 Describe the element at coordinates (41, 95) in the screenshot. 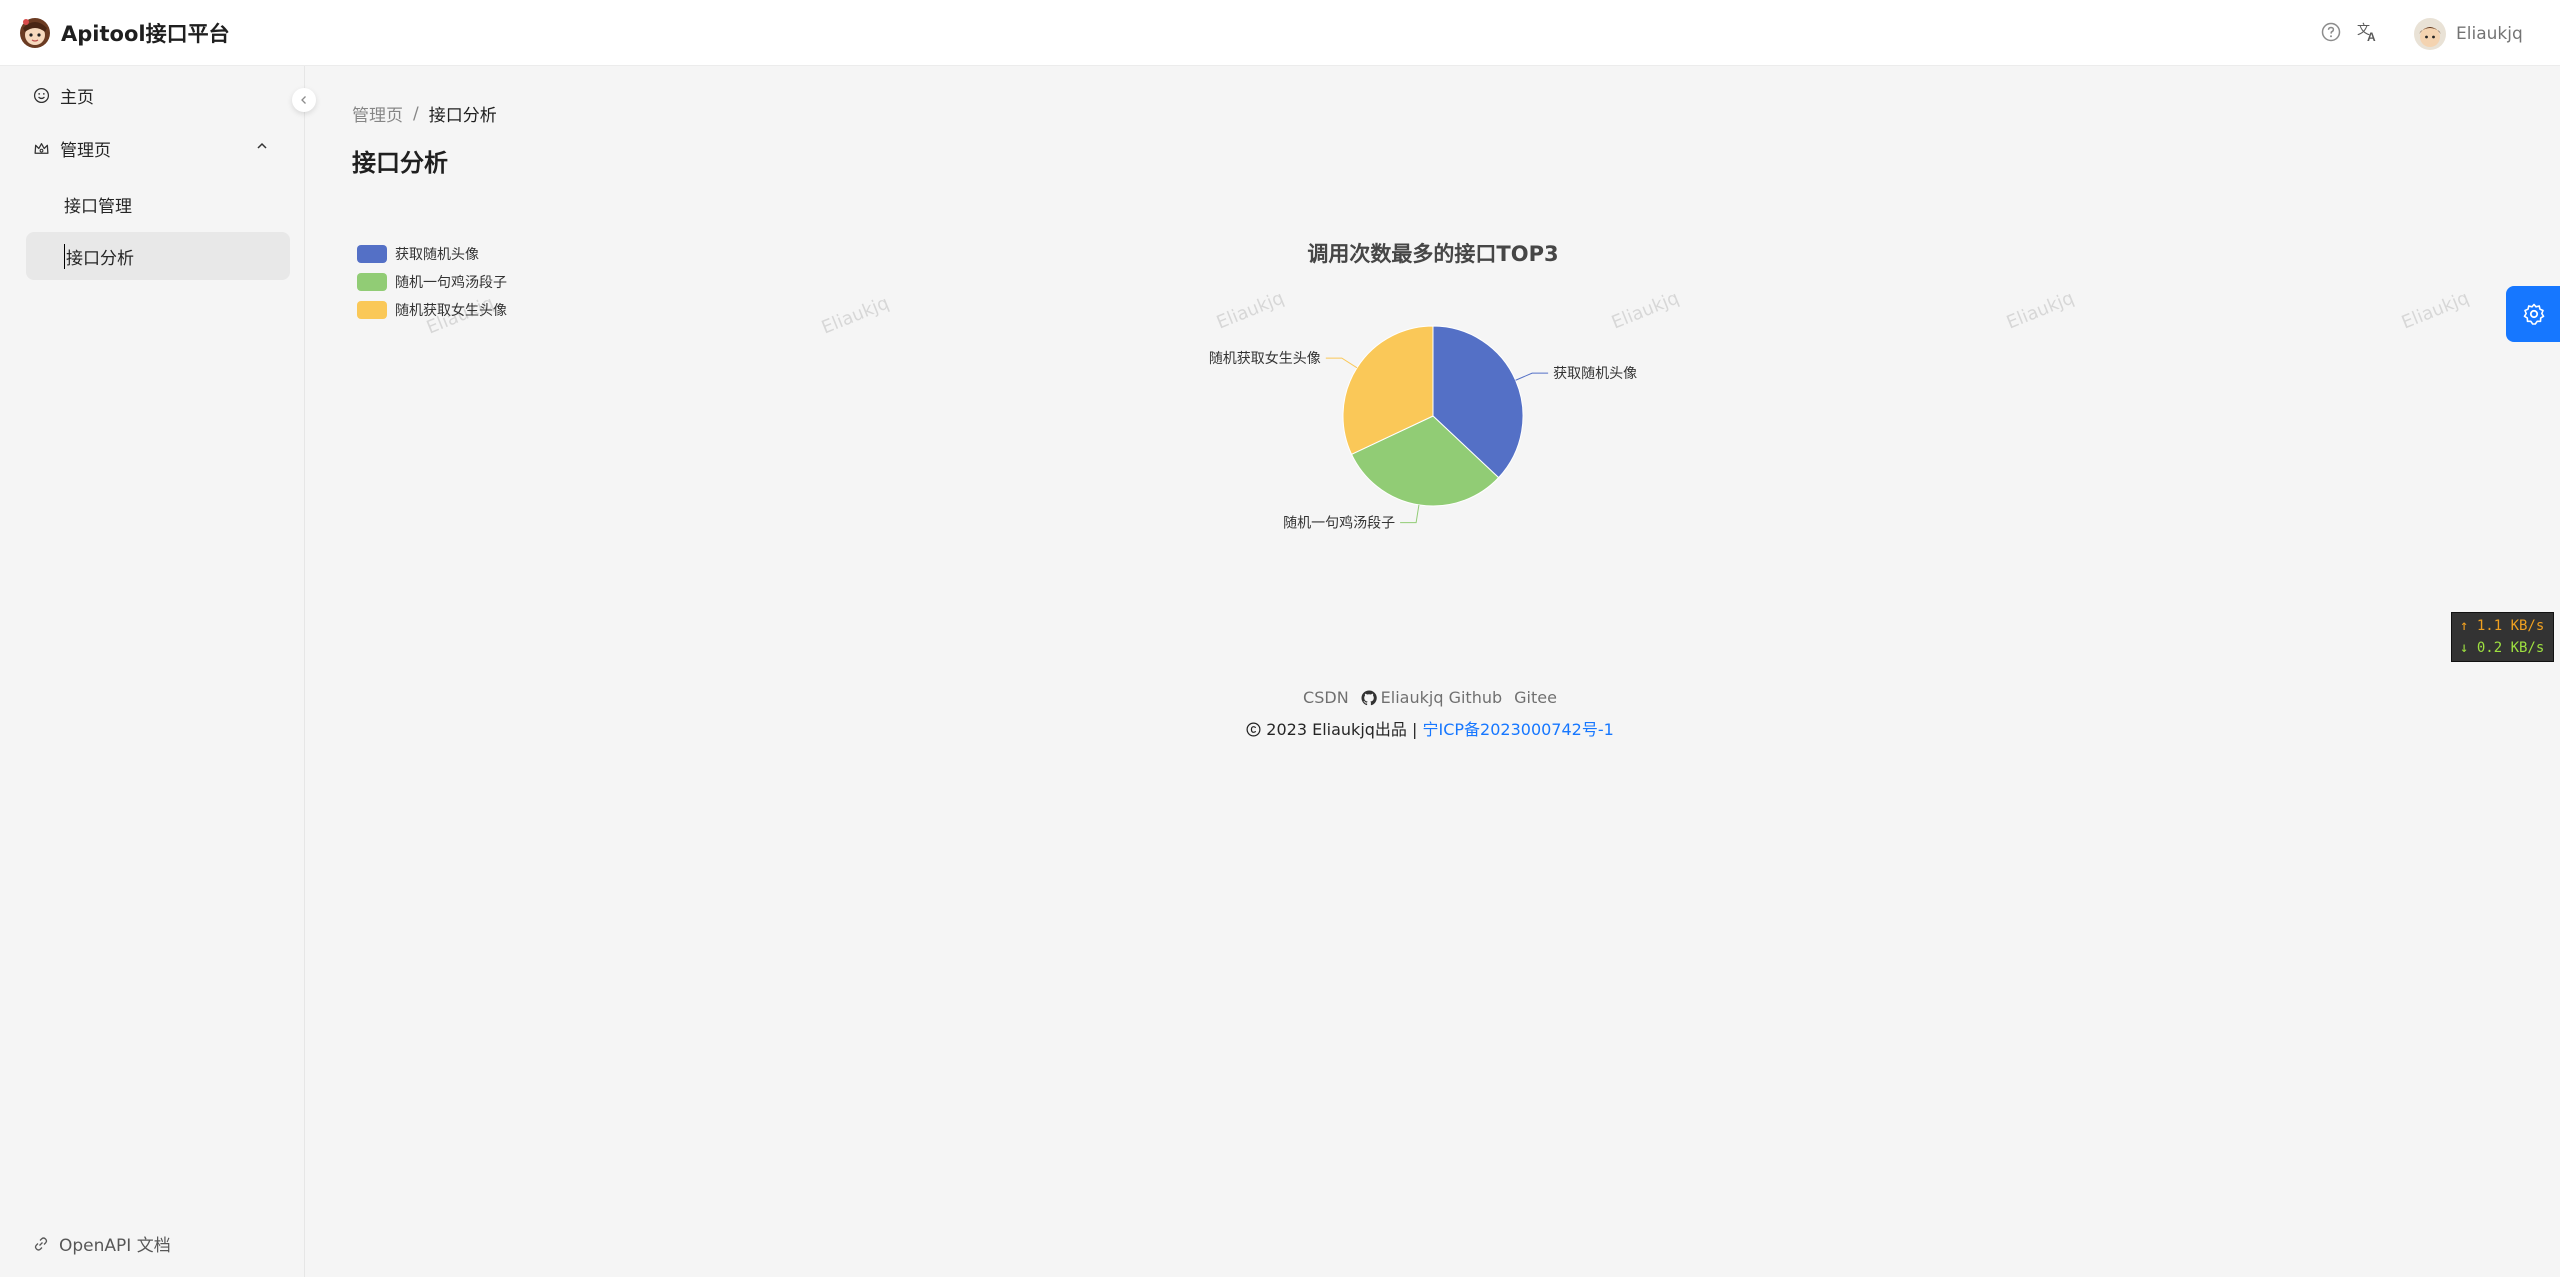

I see `smile-icon` at that location.